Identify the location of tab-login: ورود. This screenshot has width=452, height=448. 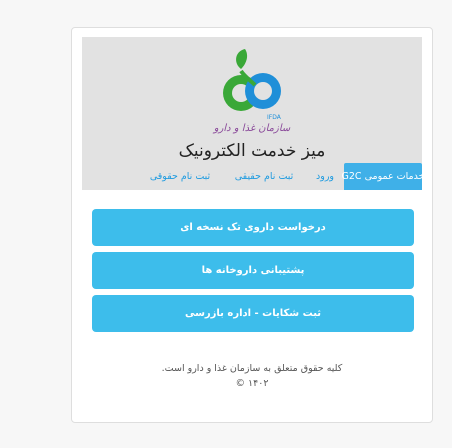
(325, 176).